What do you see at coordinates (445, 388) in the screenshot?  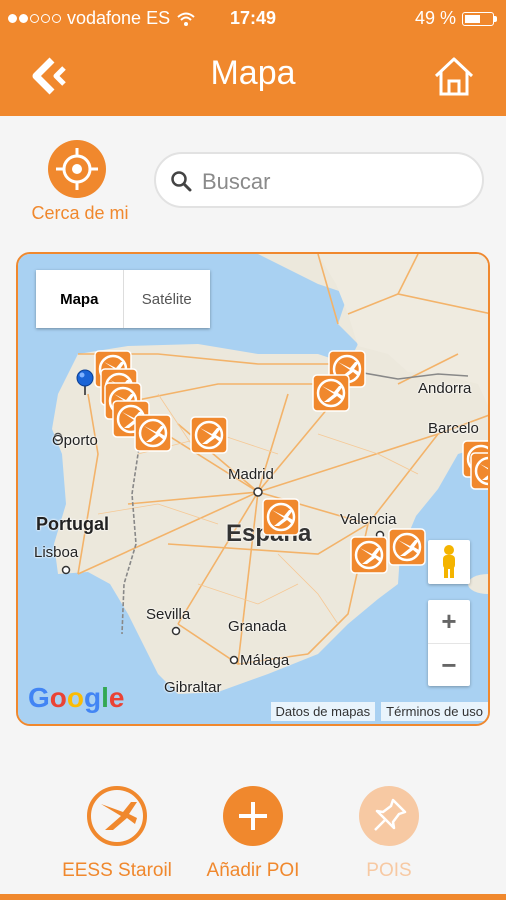 I see `city-label-andorra: Andorra` at bounding box center [445, 388].